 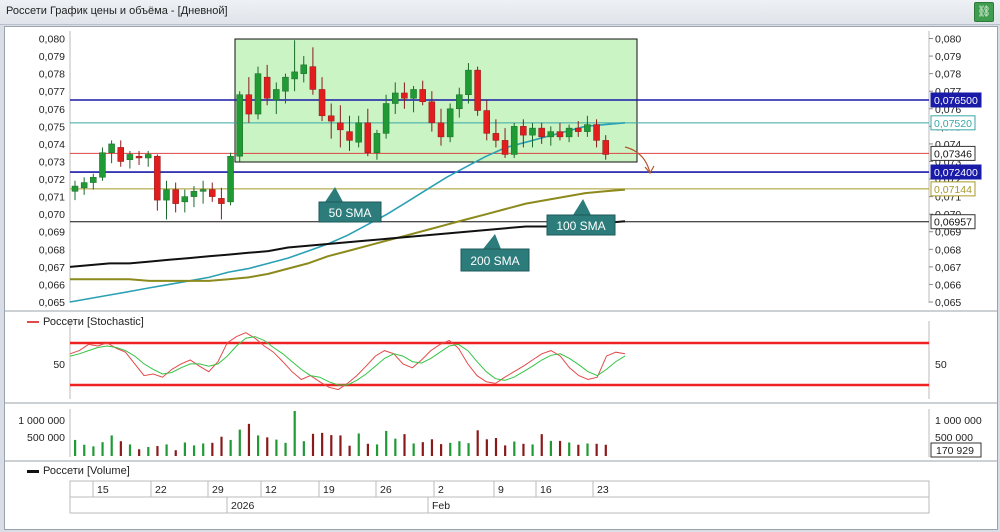 What do you see at coordinates (52, 127) in the screenshot?
I see `price-tick-left: 0,075` at bounding box center [52, 127].